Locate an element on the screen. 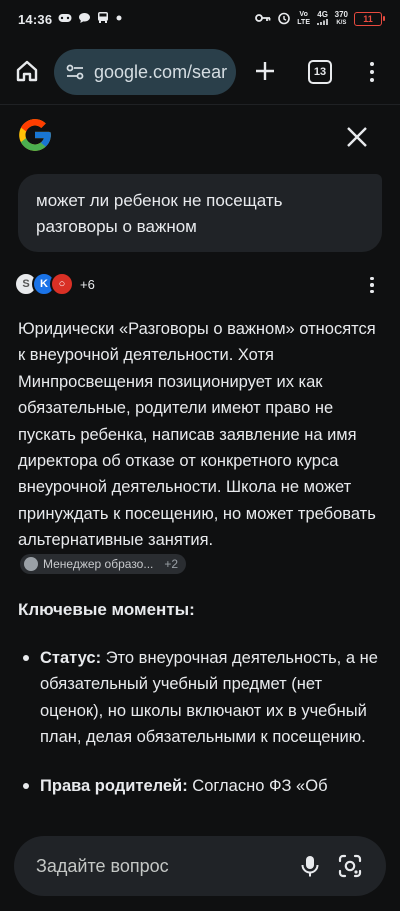 The height and width of the screenshot is (911, 400). tab-switcher-button: 13 is located at coordinates (320, 72).